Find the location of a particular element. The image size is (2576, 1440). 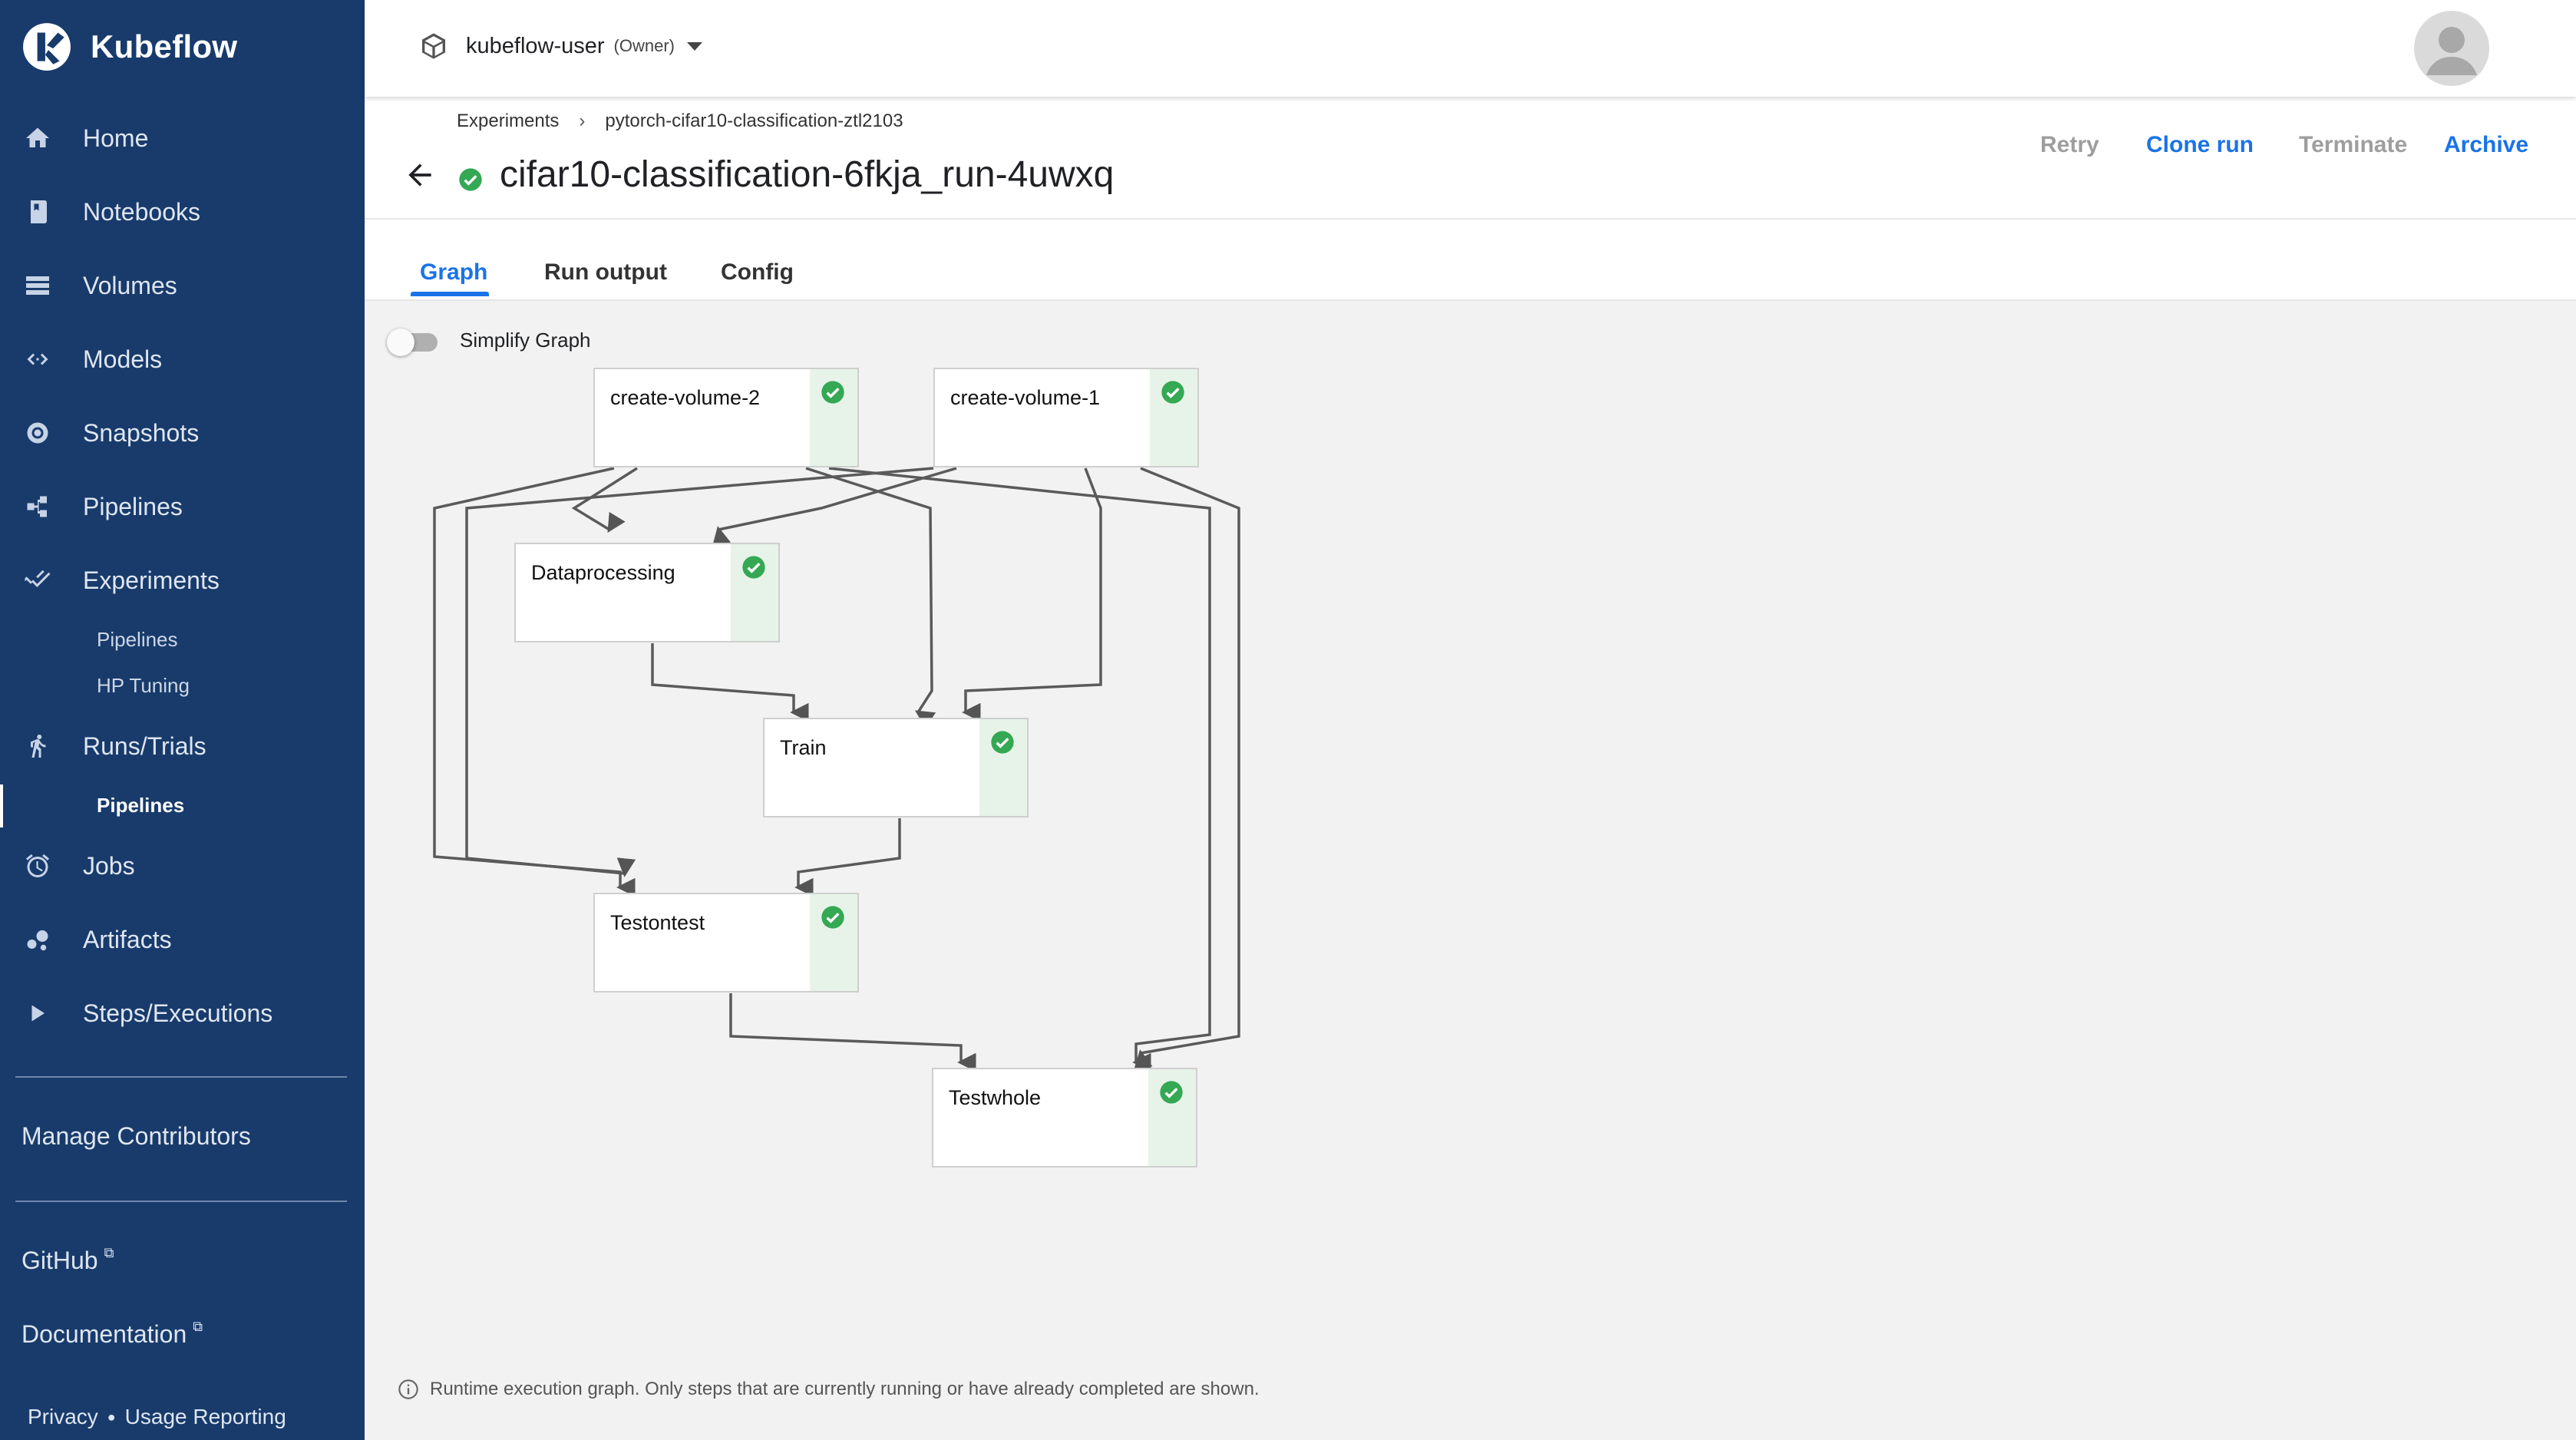

sidebar-subitem-hp-tuning: HP Tuning is located at coordinates (143, 686).